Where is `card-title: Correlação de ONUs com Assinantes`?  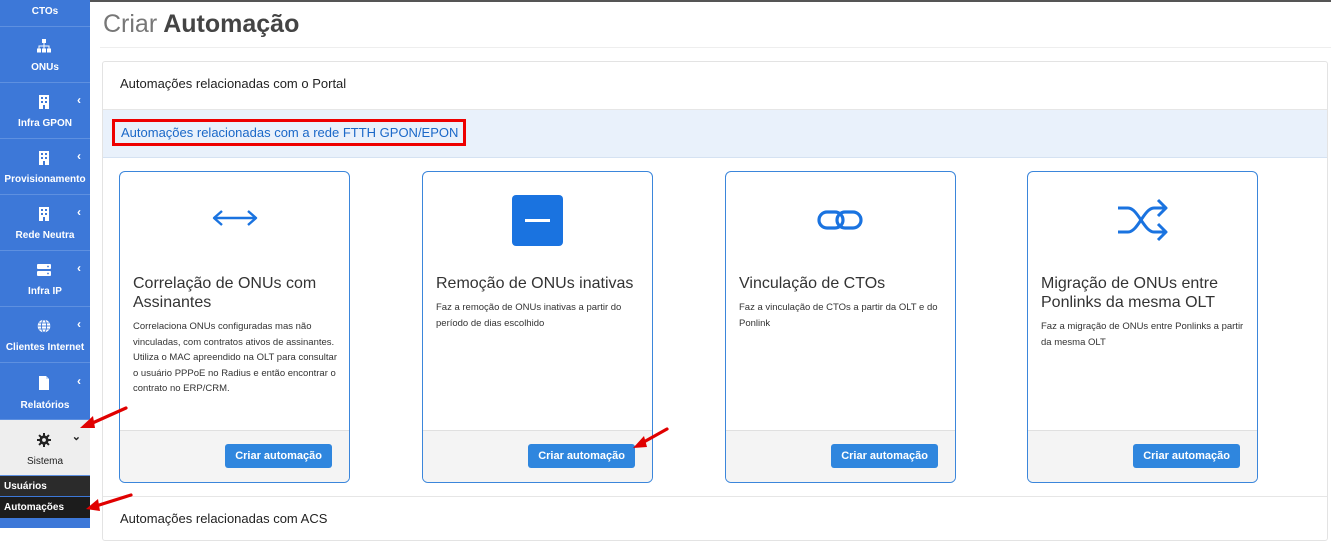 card-title: Correlação de ONUs com Assinantes is located at coordinates (225, 293).